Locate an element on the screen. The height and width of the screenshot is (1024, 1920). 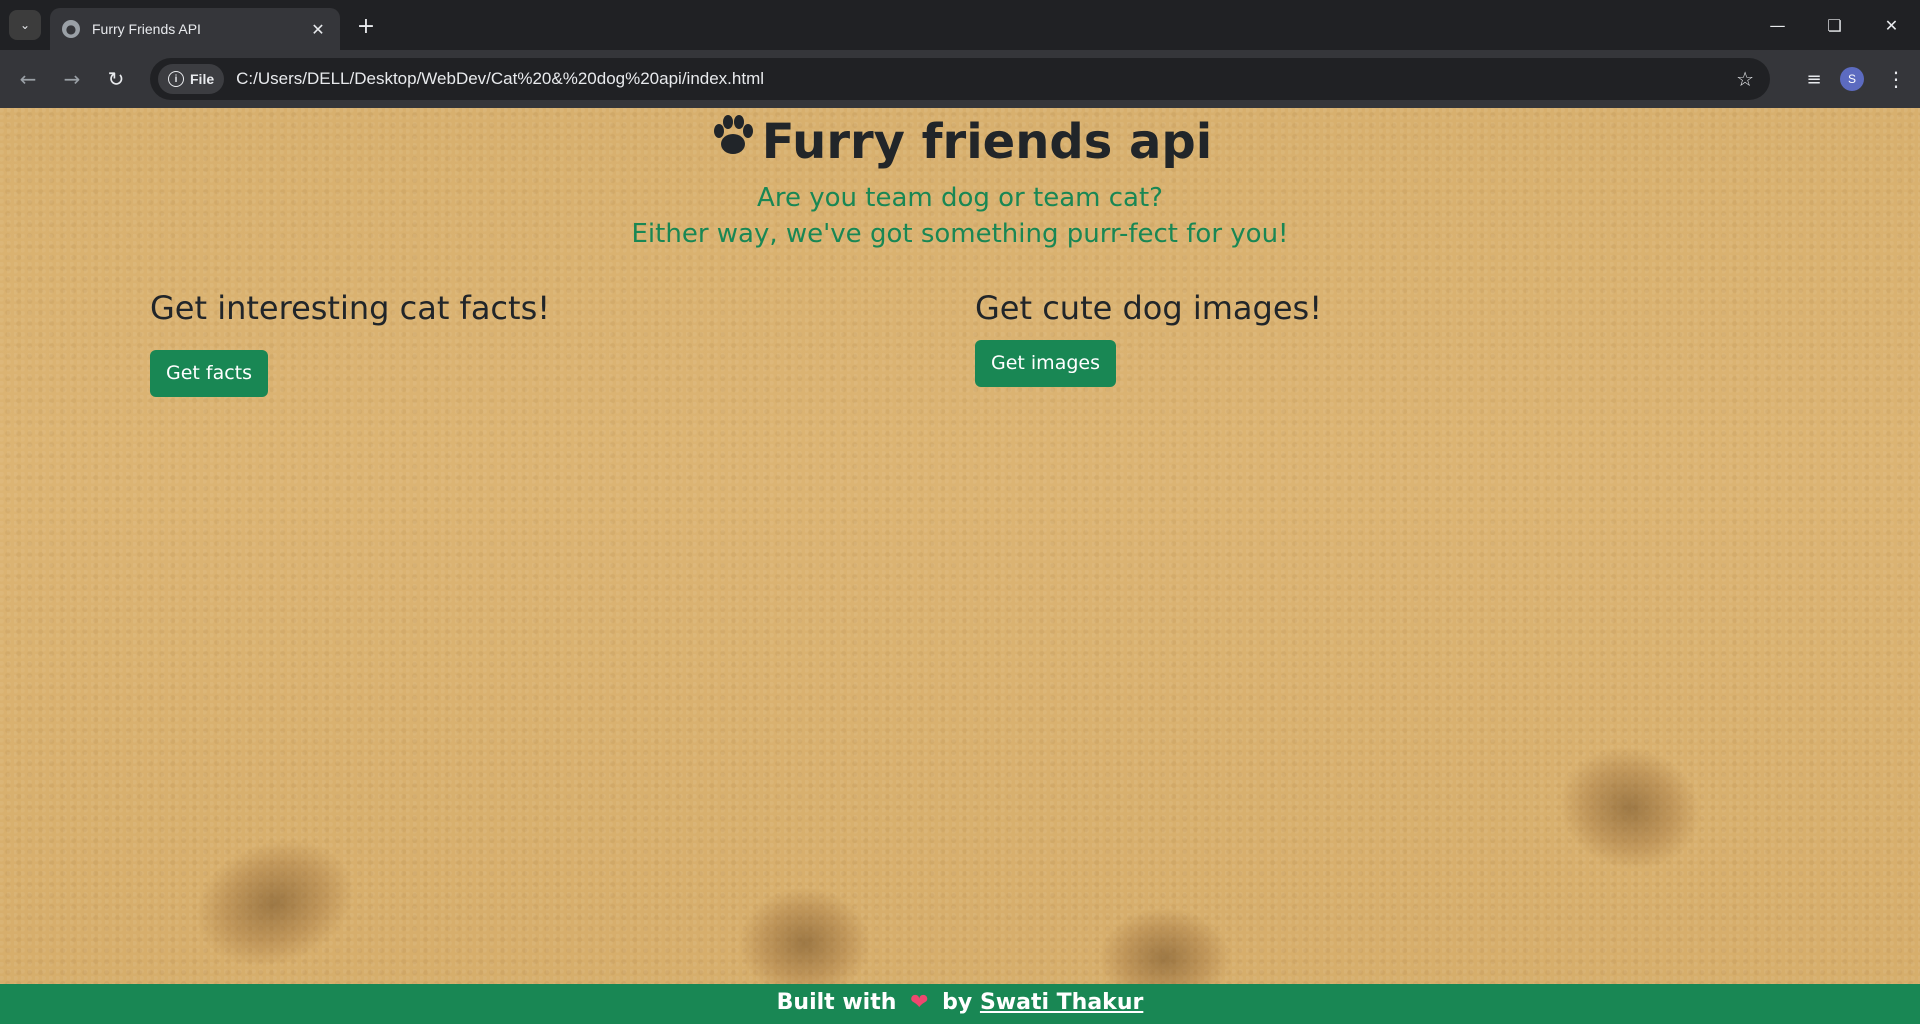
tab-title: Furry Friends API is located at coordinates (146, 29).